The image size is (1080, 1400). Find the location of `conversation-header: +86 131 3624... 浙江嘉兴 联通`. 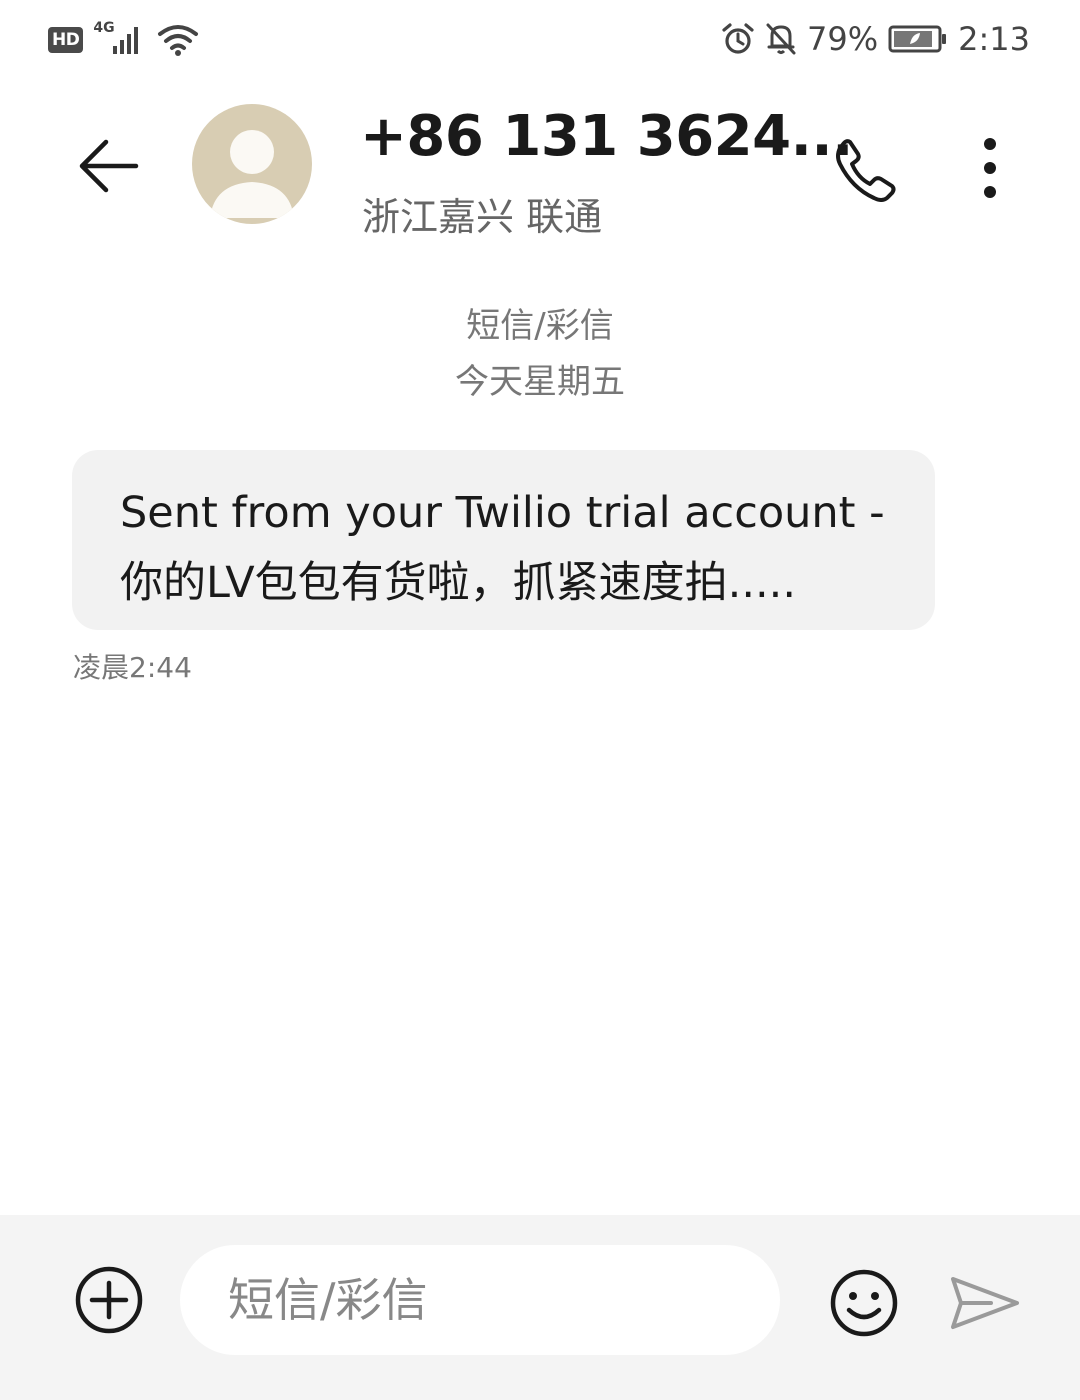

conversation-header: +86 131 3624... 浙江嘉兴 联通 is located at coordinates (540, 170).